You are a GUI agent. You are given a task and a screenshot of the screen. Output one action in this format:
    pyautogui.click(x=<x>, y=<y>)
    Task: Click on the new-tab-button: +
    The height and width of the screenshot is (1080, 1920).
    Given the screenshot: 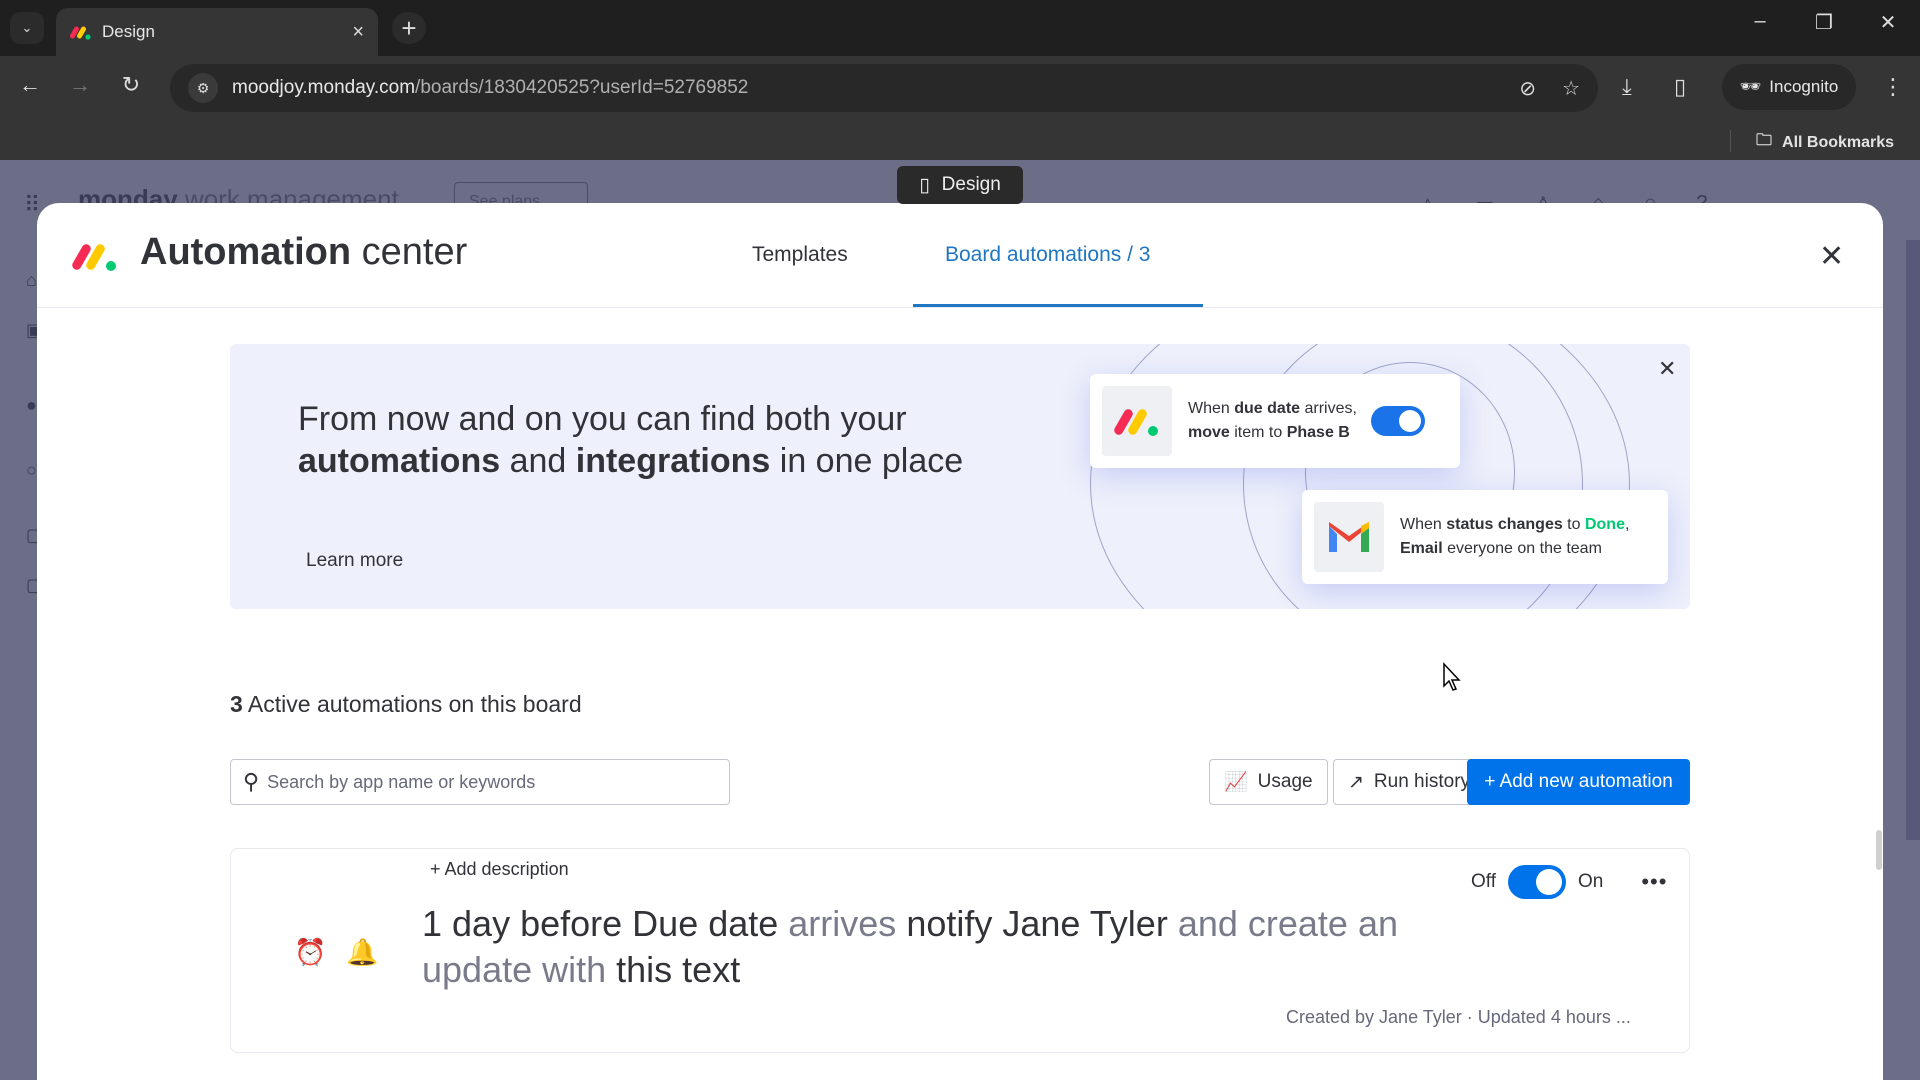 What is the action you would take?
    pyautogui.click(x=409, y=28)
    